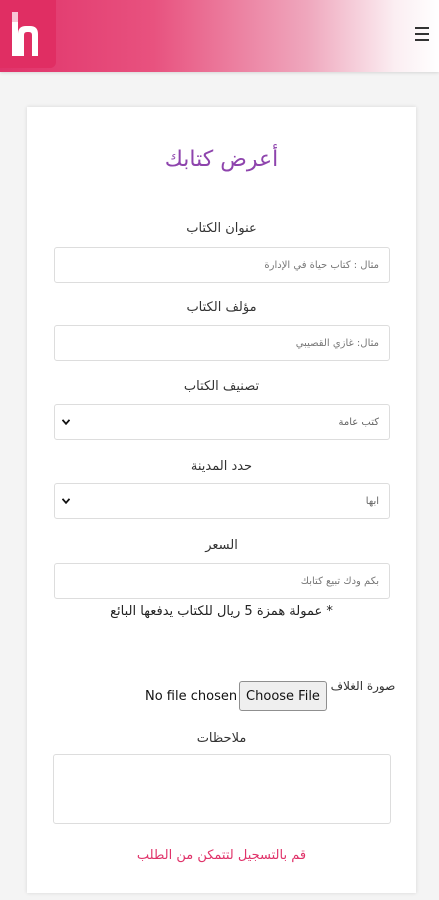 The height and width of the screenshot is (900, 439). Describe the element at coordinates (221, 228) in the screenshot. I see `book-title-label: عنوان الكتاب` at that location.